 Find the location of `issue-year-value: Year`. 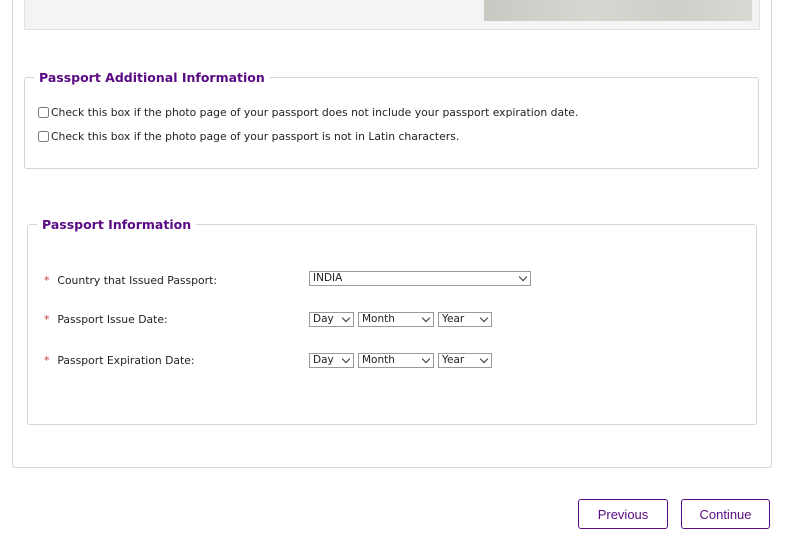

issue-year-value: Year is located at coordinates (453, 319).